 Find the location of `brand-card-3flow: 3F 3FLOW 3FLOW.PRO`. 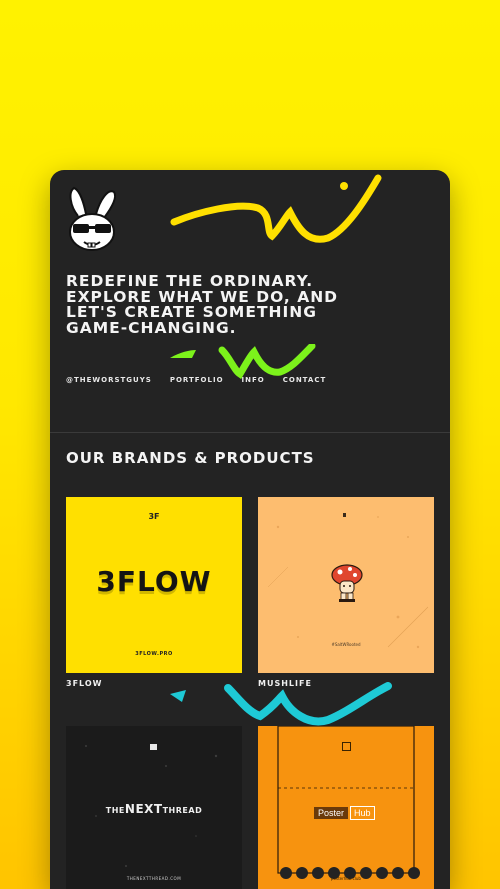

brand-card-3flow: 3F 3FLOW 3FLOW.PRO is located at coordinates (154, 585).